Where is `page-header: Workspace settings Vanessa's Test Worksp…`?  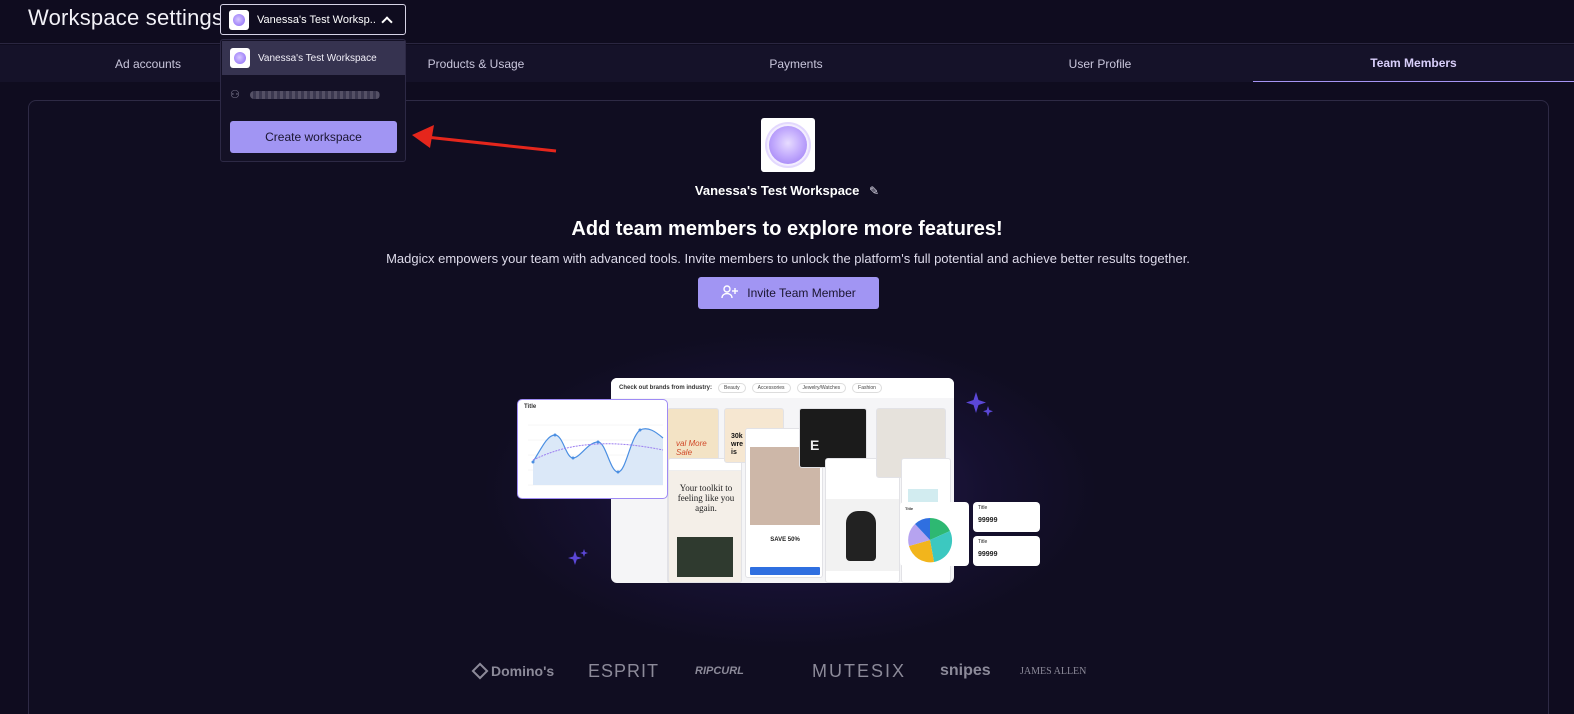
page-header: Workspace settings Vanessa's Test Worksp… is located at coordinates (787, 22).